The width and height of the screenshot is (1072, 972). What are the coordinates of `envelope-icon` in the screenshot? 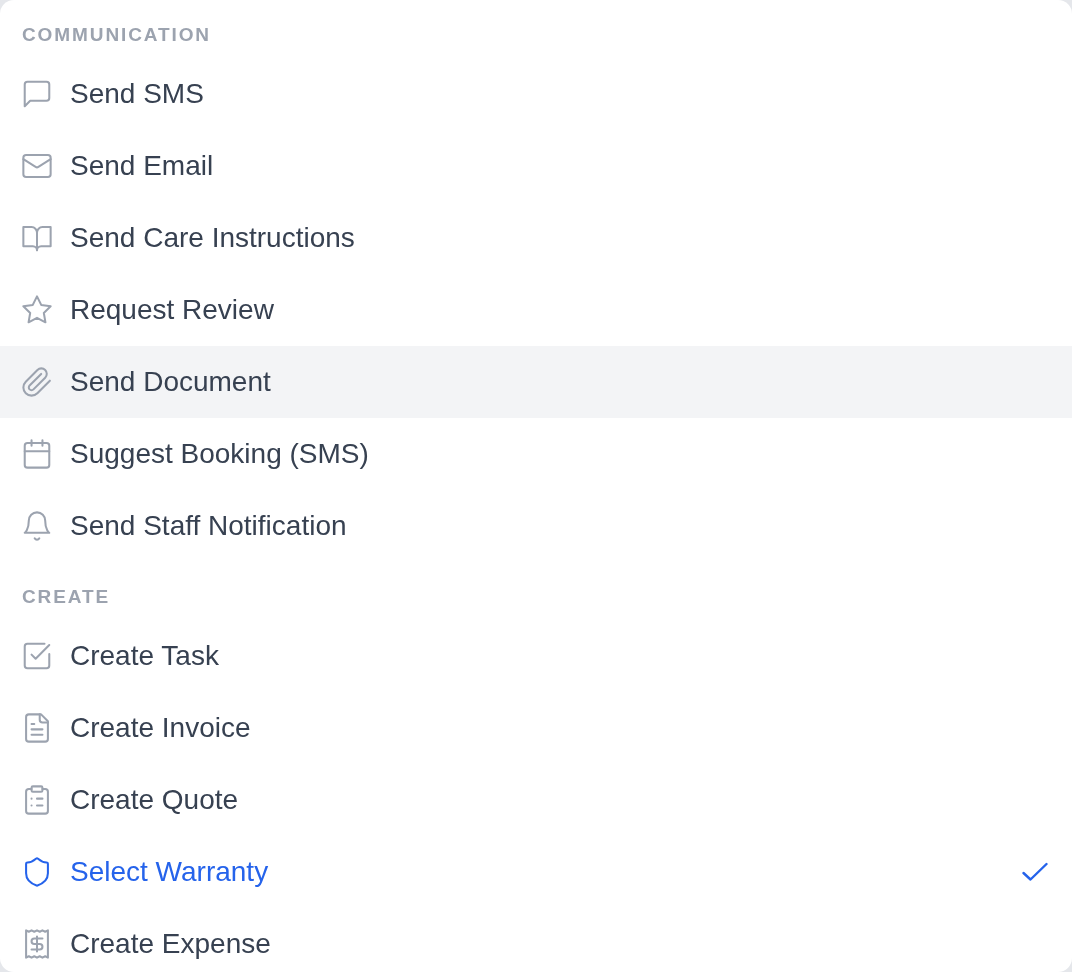 It's located at (37, 166).